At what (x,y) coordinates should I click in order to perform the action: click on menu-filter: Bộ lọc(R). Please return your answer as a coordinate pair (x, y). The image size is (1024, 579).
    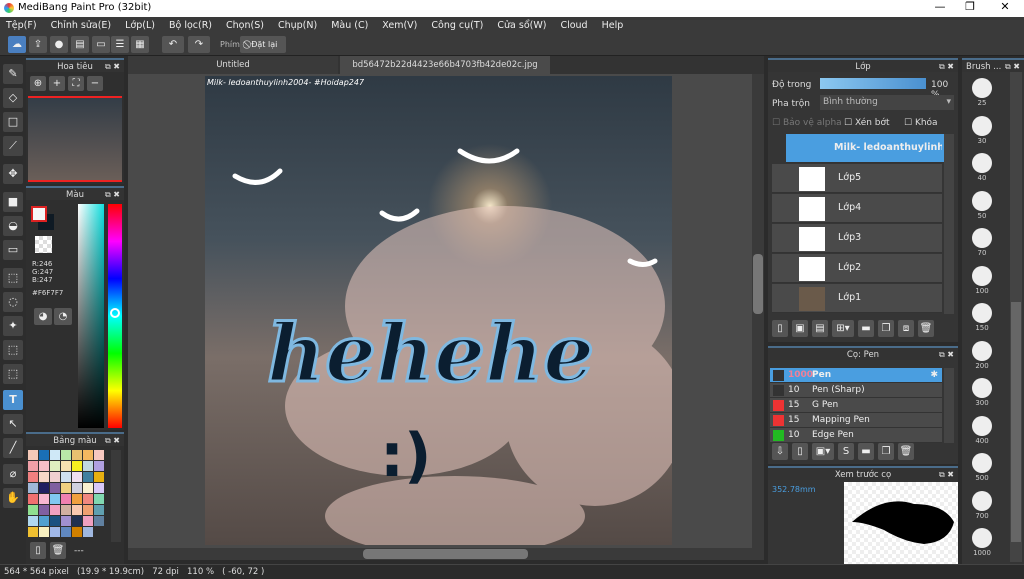
    Looking at the image, I should click on (190, 25).